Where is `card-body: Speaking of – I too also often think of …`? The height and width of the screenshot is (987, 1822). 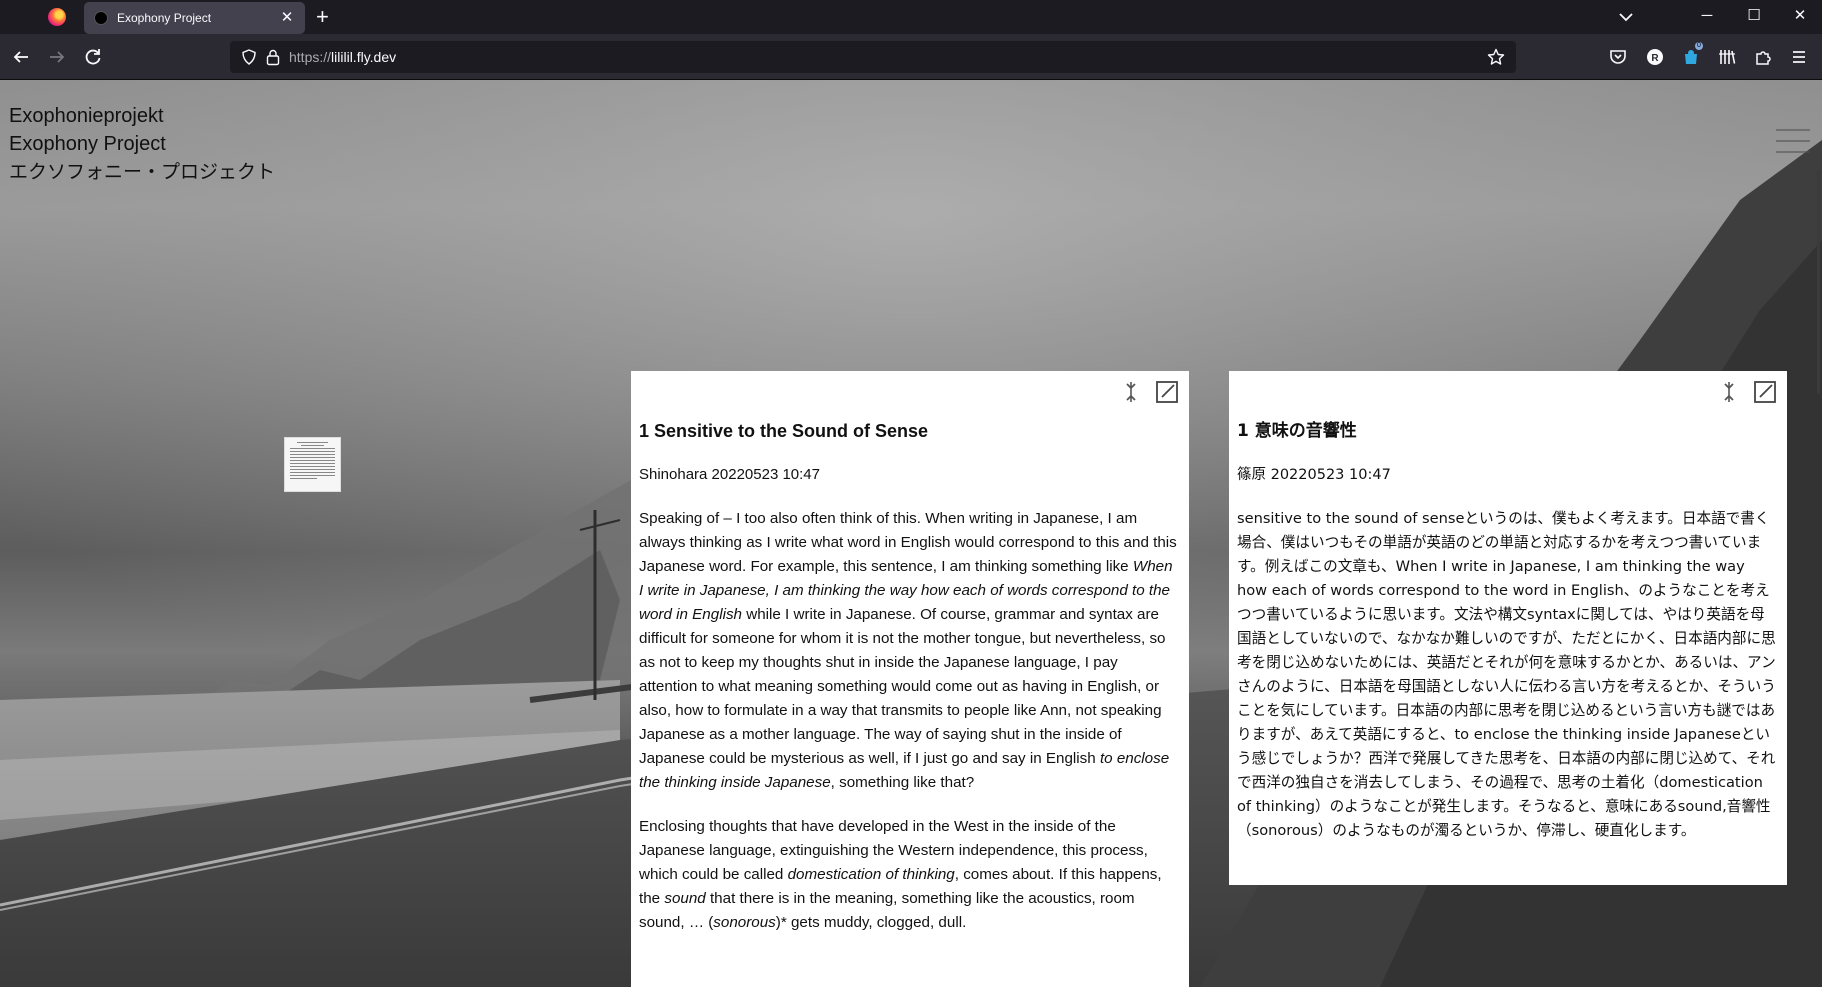
card-body: Speaking of – I too also often think of … is located at coordinates (909, 721).